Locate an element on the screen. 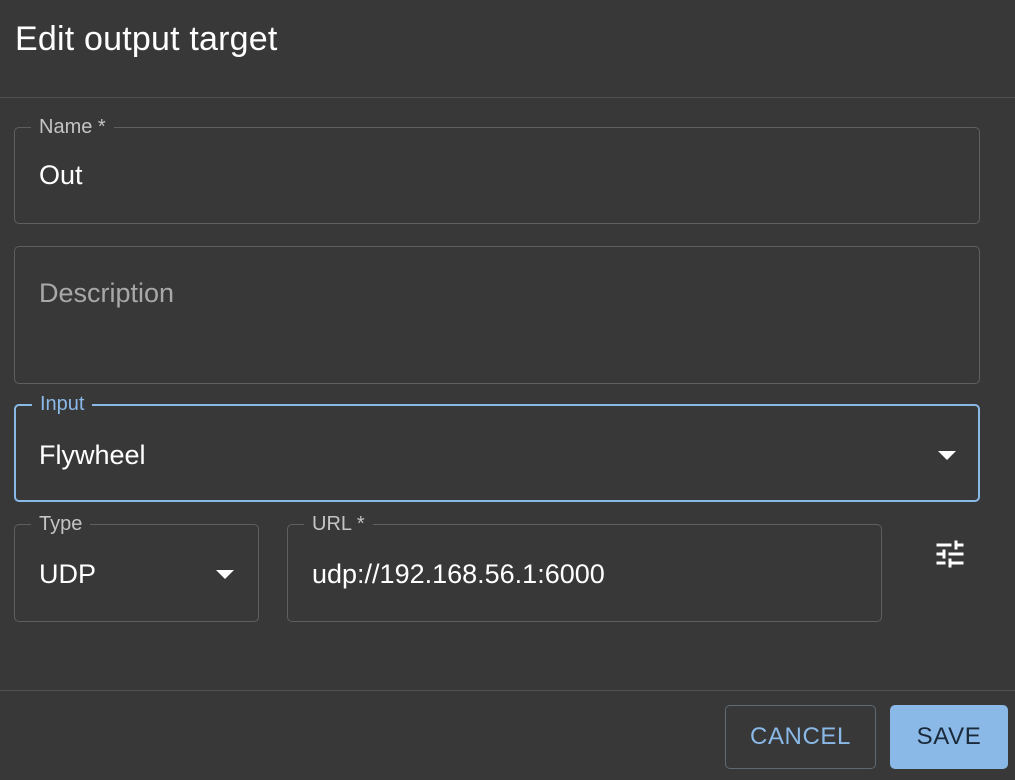  save-button: SAVE is located at coordinates (949, 737).